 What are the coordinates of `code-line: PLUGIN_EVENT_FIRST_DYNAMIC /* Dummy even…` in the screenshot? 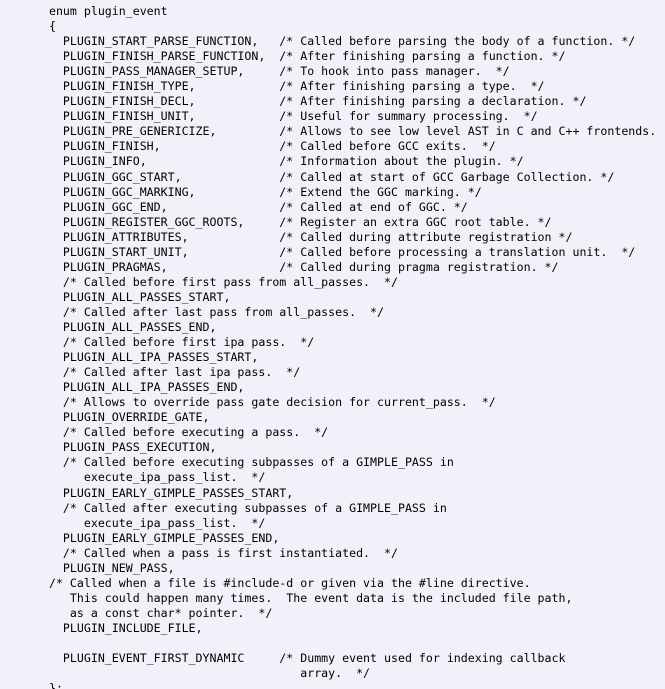 It's located at (300, 658).